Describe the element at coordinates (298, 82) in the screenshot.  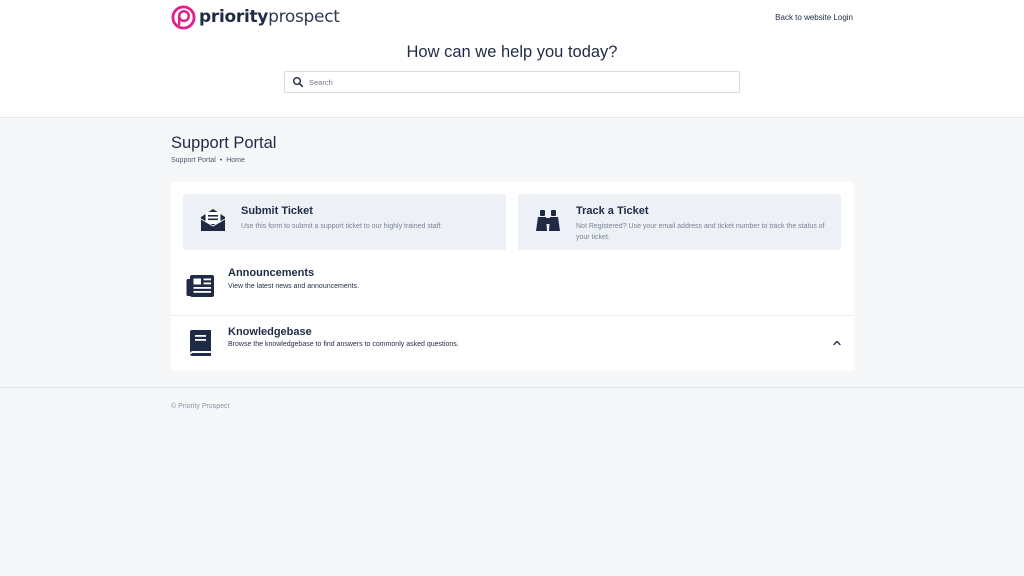
I see `search-icon` at that location.